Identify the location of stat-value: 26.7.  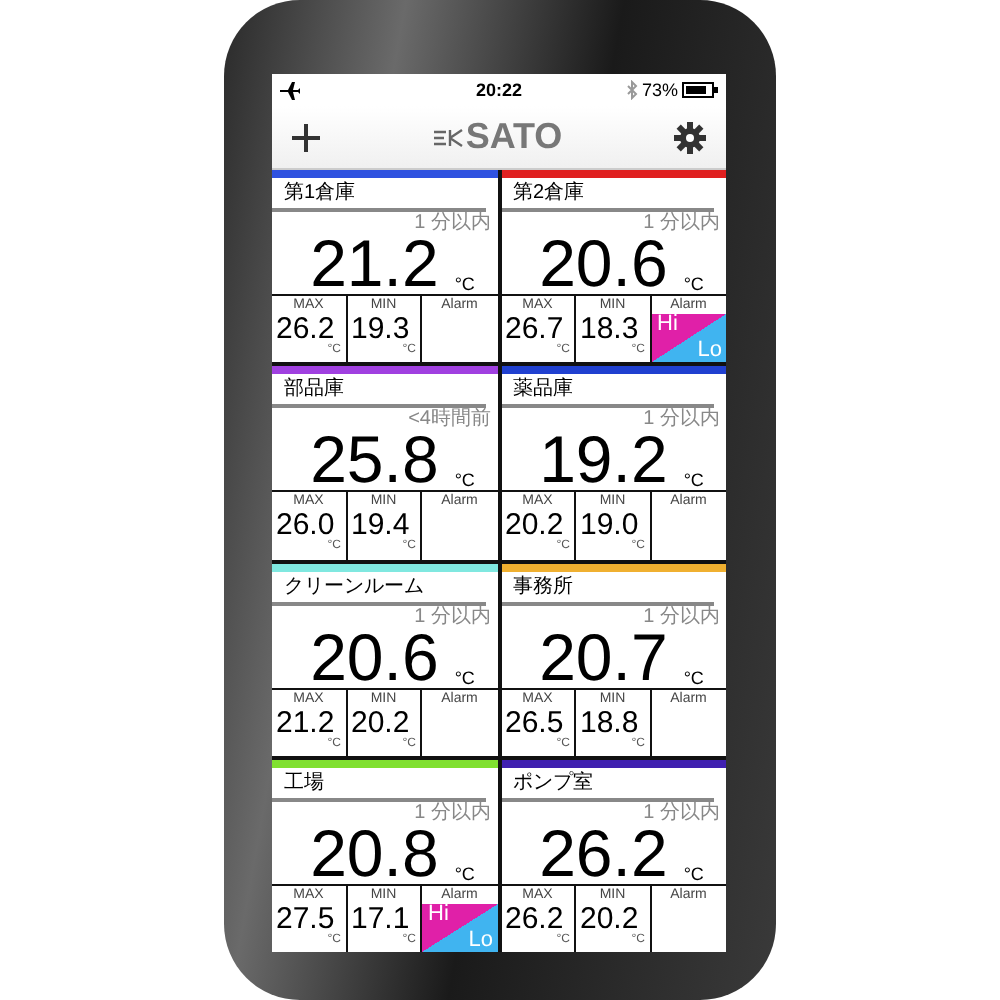
(533, 329).